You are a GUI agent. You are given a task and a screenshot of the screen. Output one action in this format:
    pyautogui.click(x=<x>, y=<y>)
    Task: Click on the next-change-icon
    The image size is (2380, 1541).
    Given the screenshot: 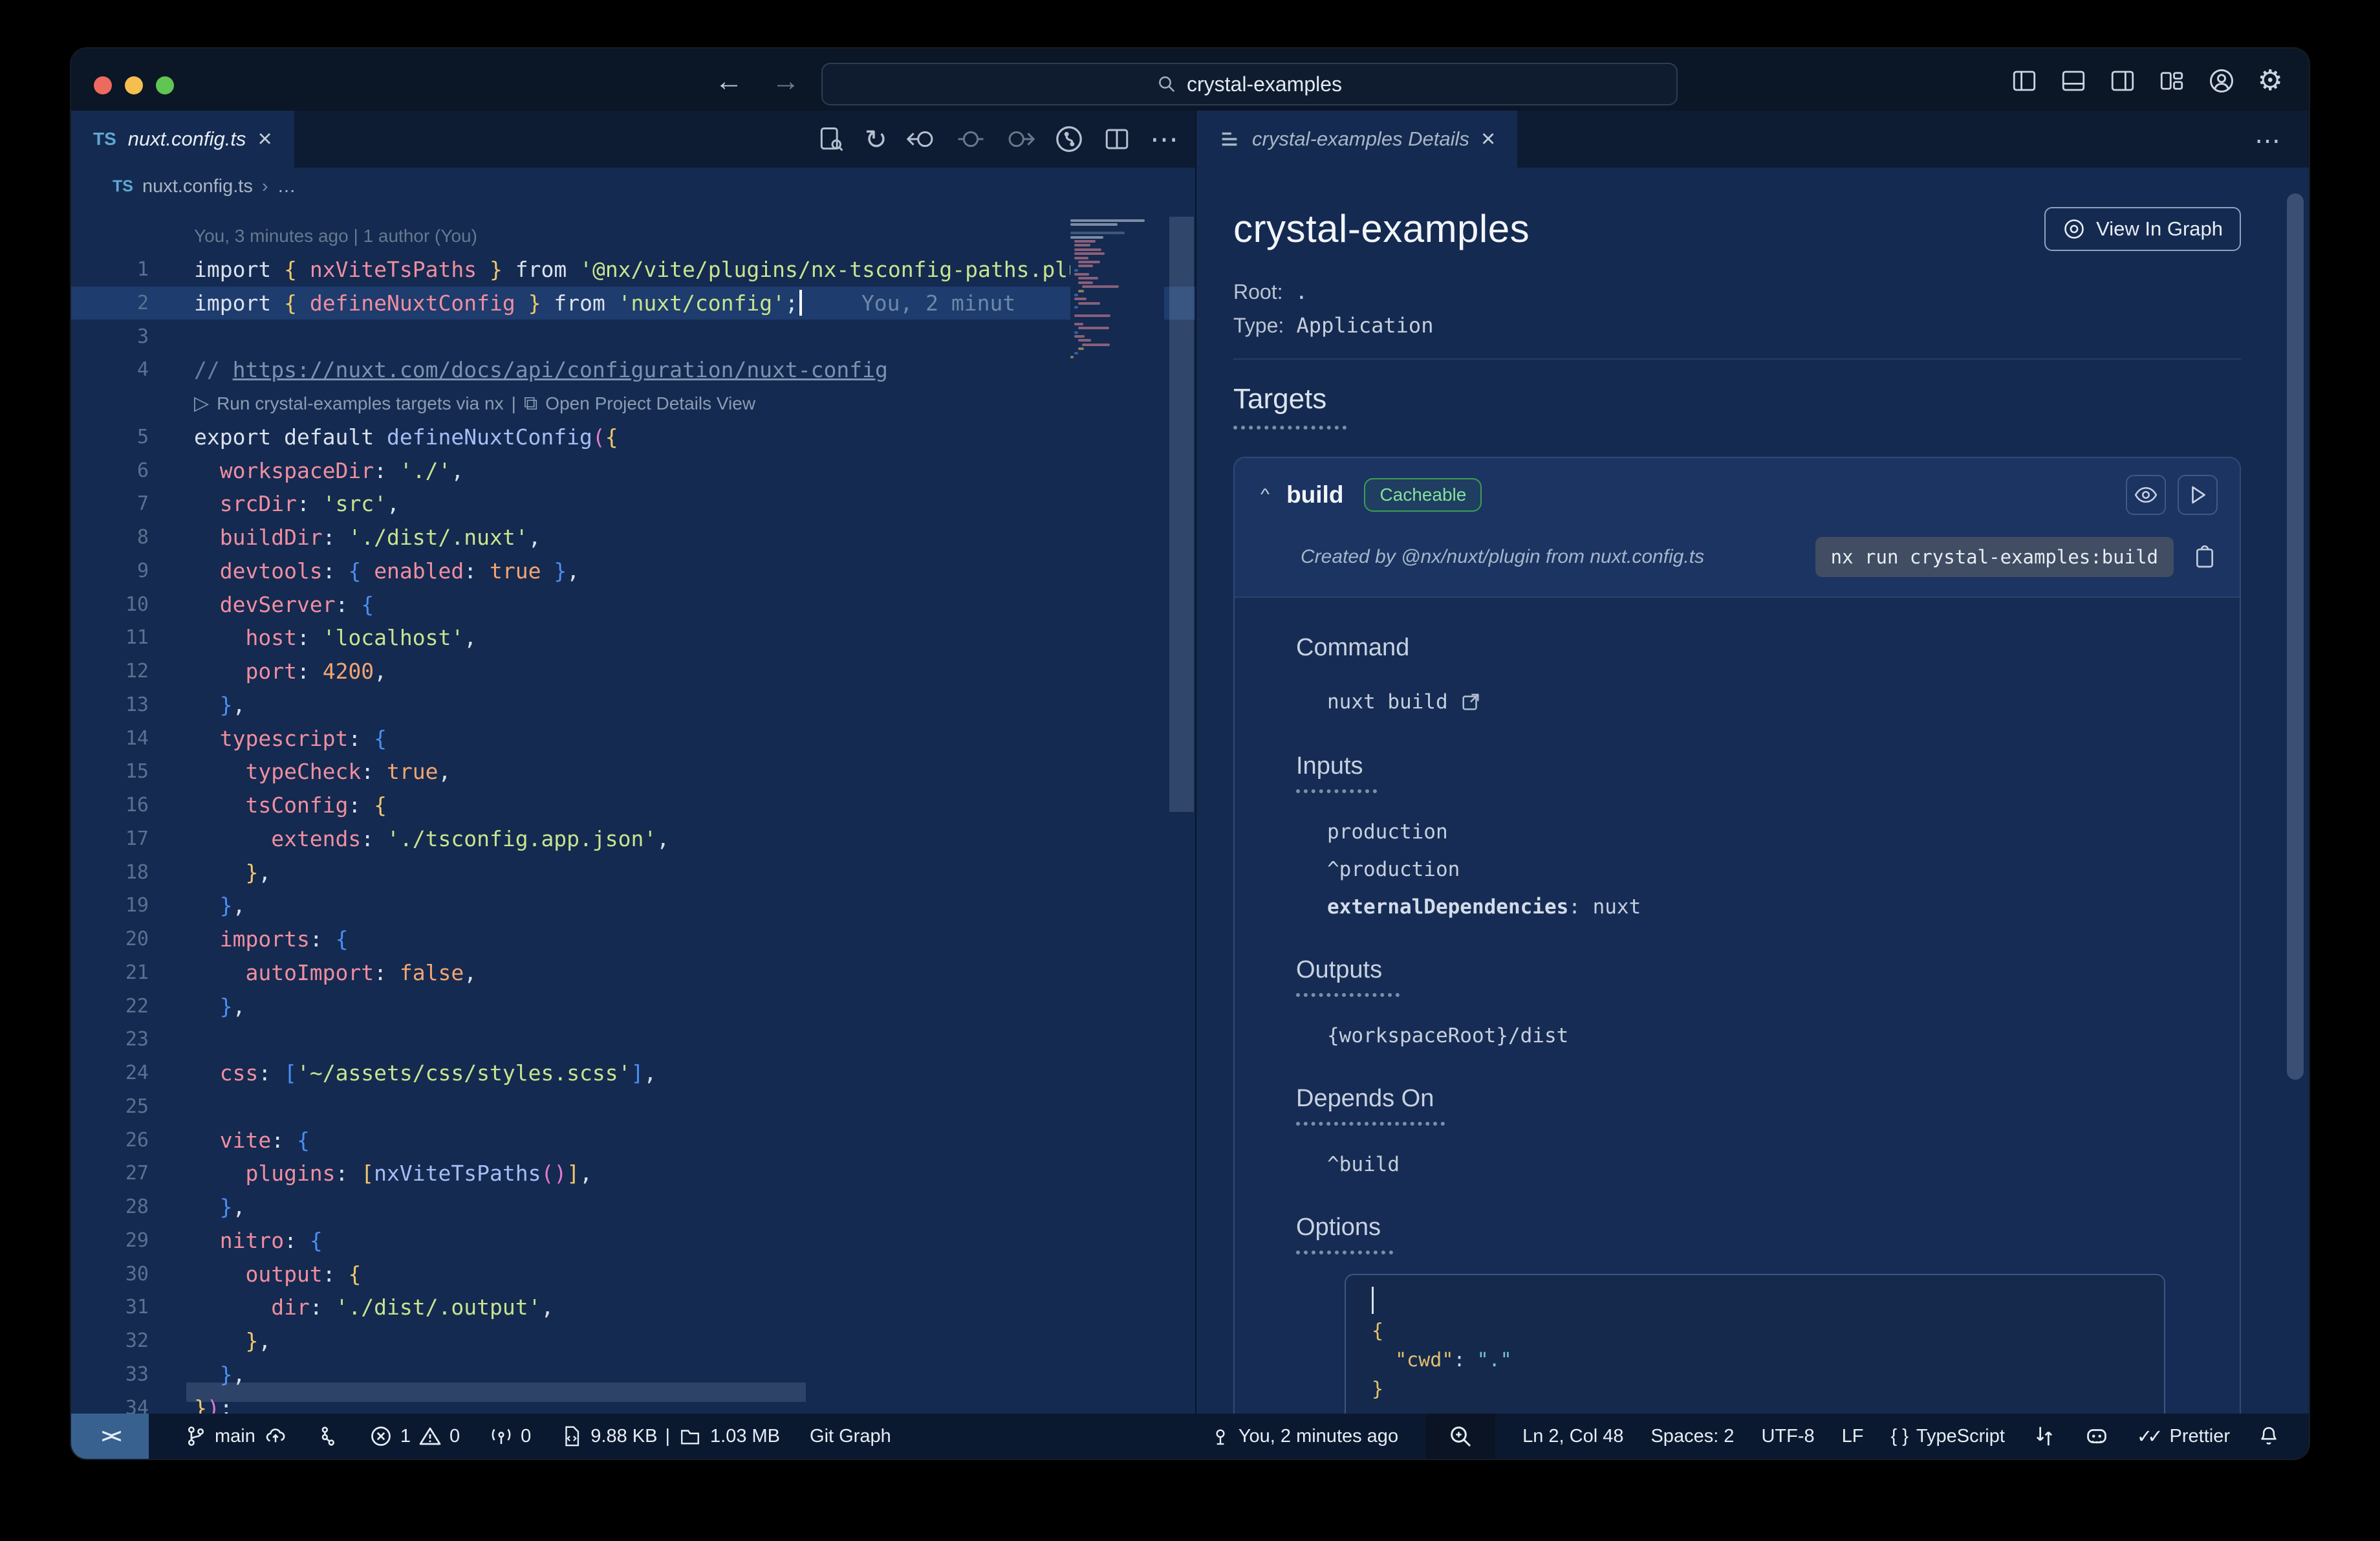 What is the action you would take?
    pyautogui.click(x=1020, y=139)
    